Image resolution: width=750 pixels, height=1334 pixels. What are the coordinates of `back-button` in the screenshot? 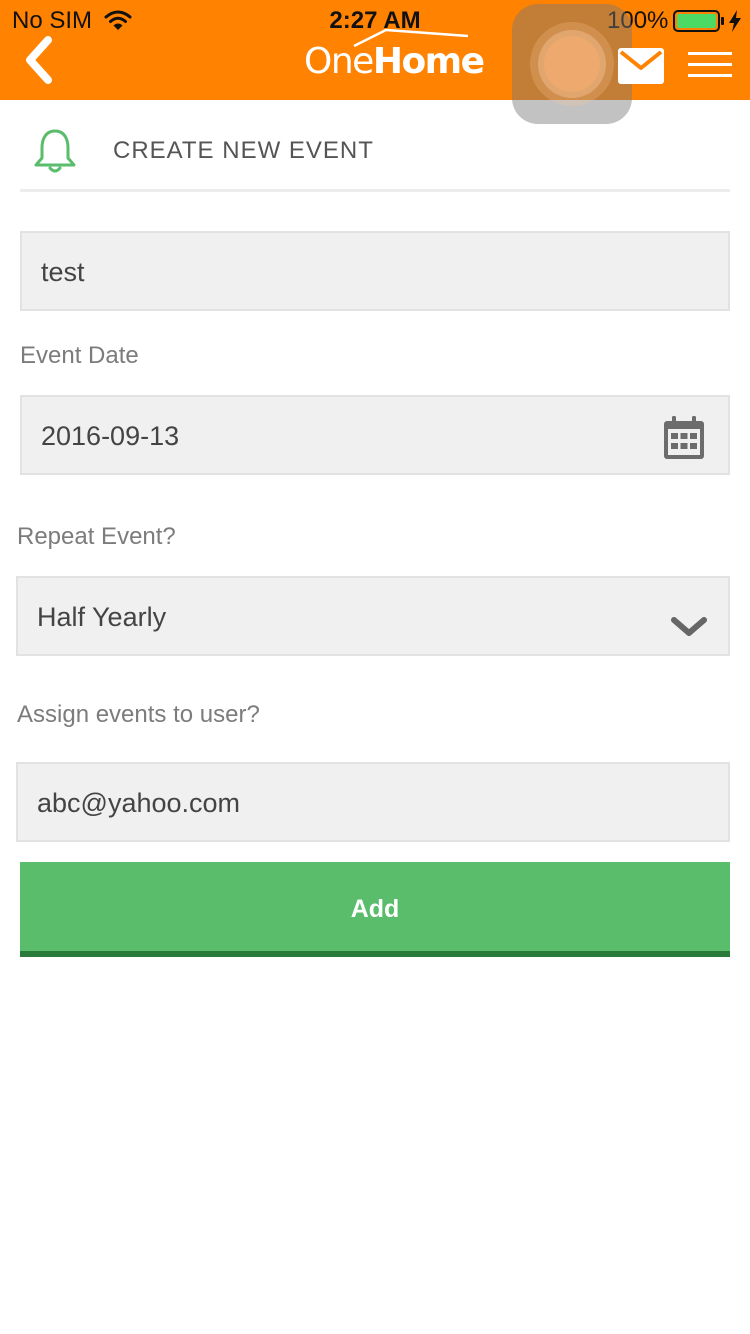 It's located at (41, 61).